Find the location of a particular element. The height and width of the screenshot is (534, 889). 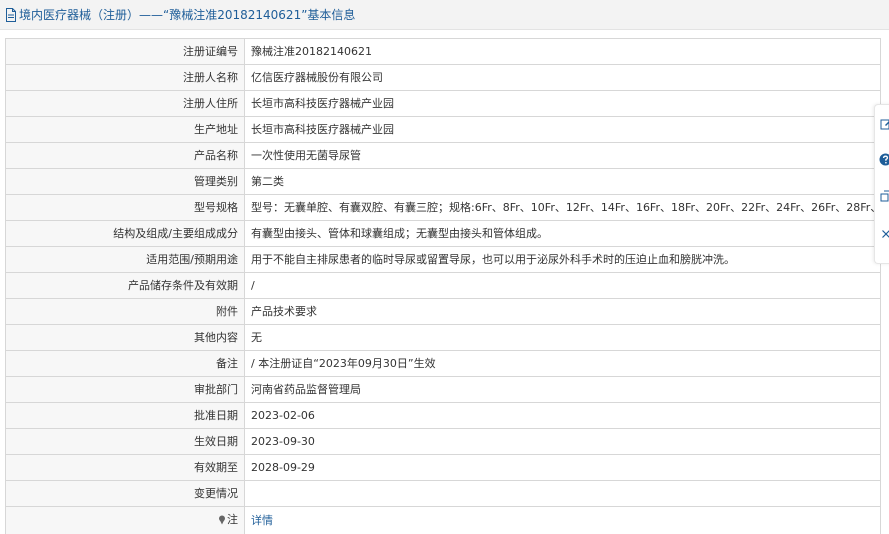

row-value: 2023-02-06 is located at coordinates (562, 415).